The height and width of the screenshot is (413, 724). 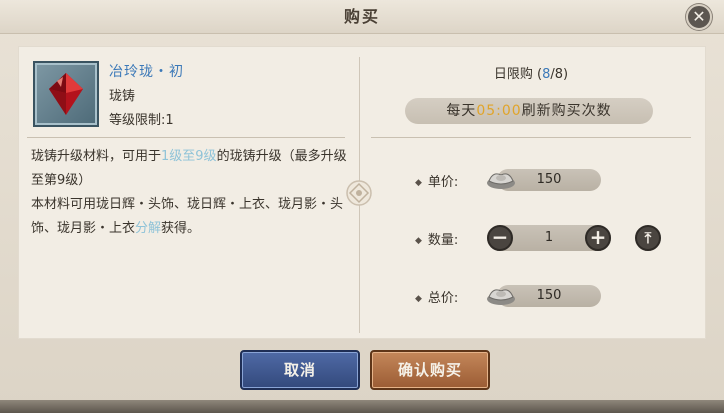 I want to click on refresh-info: 每天05:00刷新购买次数, so click(x=529, y=111).